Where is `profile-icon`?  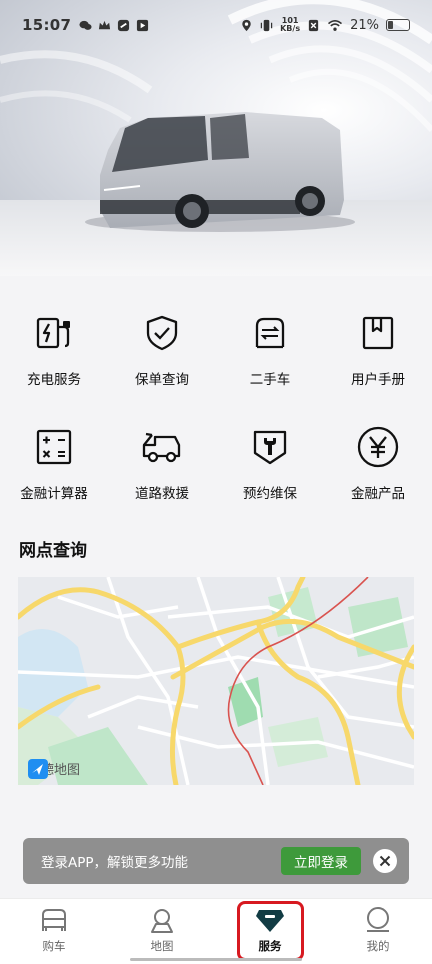
profile-icon is located at coordinates (378, 919).